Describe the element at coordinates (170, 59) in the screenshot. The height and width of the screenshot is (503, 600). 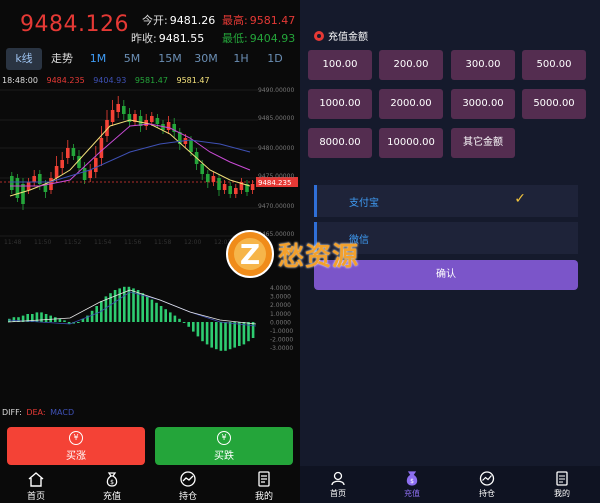
I see `tab-15m: 15M` at that location.